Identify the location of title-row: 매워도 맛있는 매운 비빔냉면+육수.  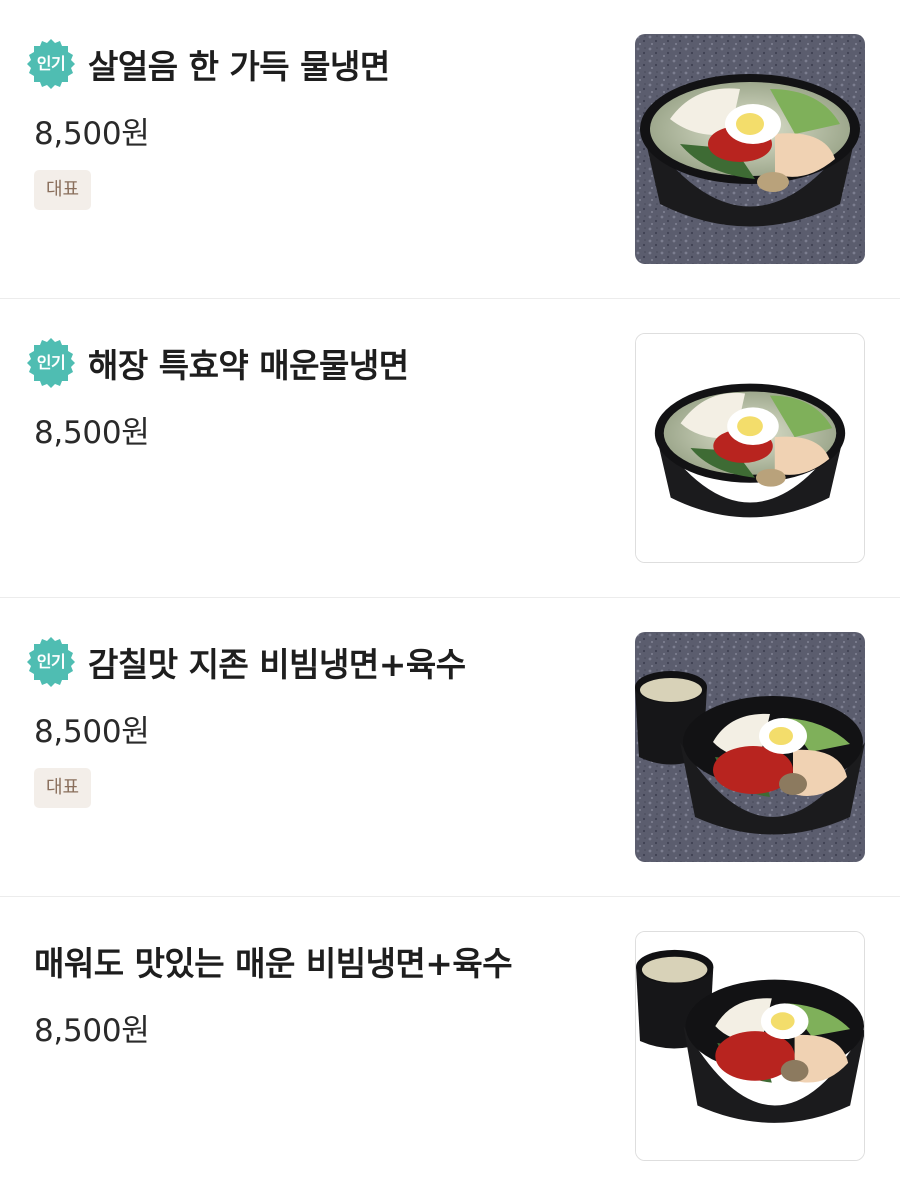
(273, 961).